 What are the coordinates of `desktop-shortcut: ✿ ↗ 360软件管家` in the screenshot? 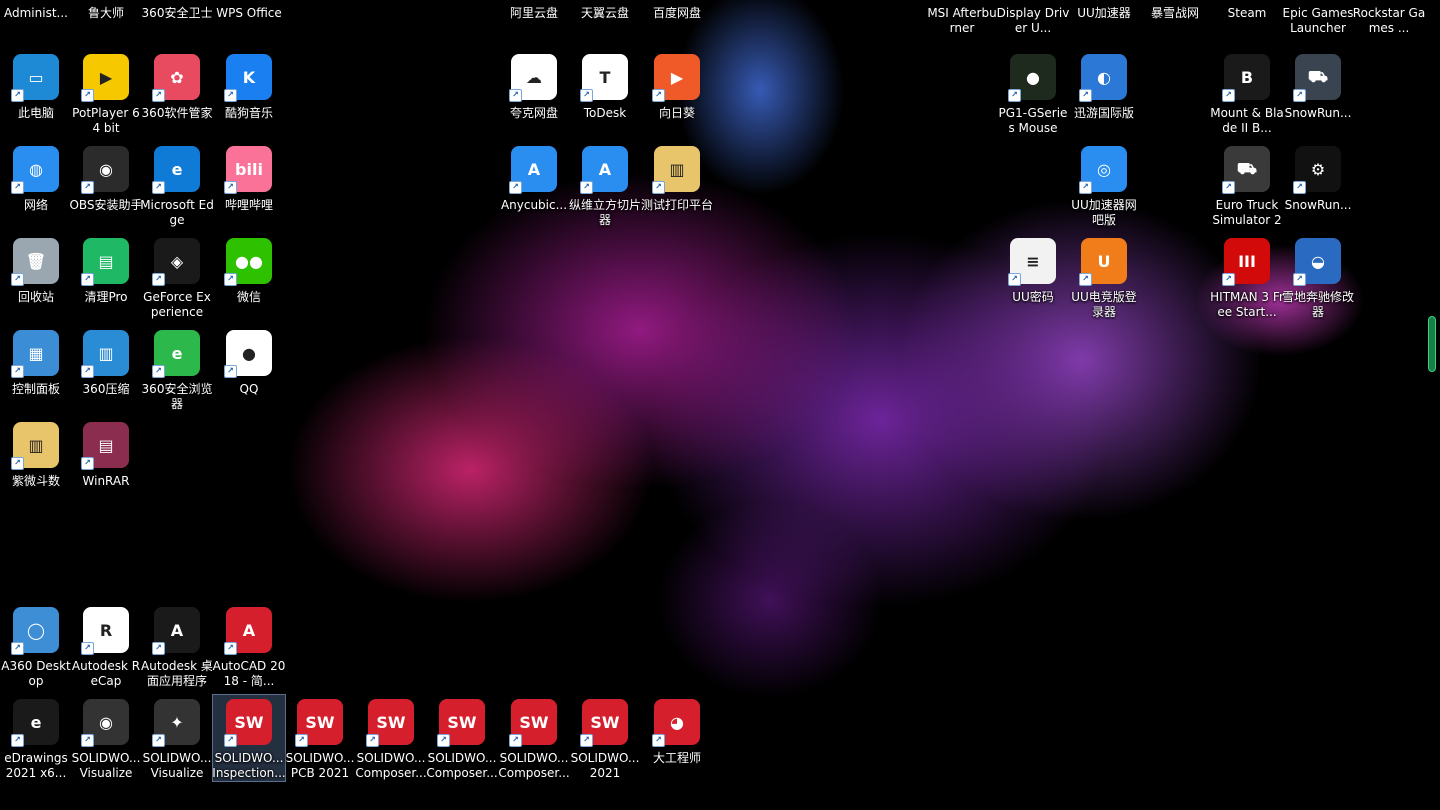 It's located at (177, 85).